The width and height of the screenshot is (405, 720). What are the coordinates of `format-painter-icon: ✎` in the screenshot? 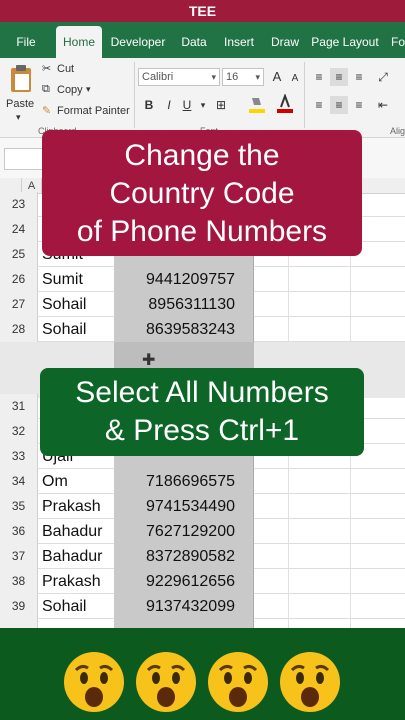 It's located at (47, 111).